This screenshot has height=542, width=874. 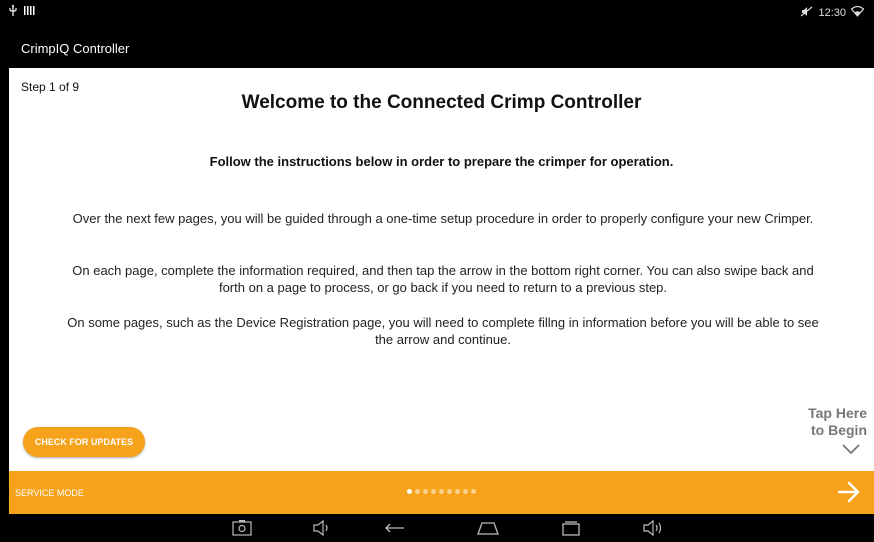 I want to click on chevron-down-icon, so click(x=851, y=451).